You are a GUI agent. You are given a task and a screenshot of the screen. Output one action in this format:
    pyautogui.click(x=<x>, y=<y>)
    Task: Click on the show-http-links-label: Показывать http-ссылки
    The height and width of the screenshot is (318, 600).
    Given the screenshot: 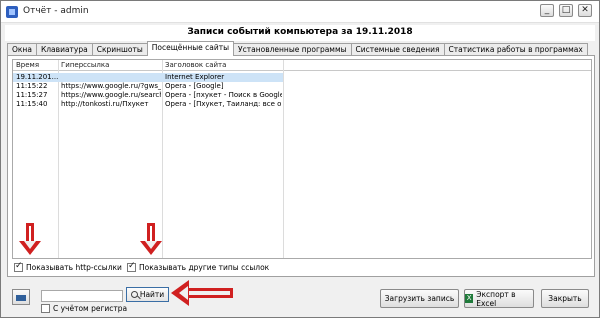 What is the action you would take?
    pyautogui.click(x=74, y=267)
    